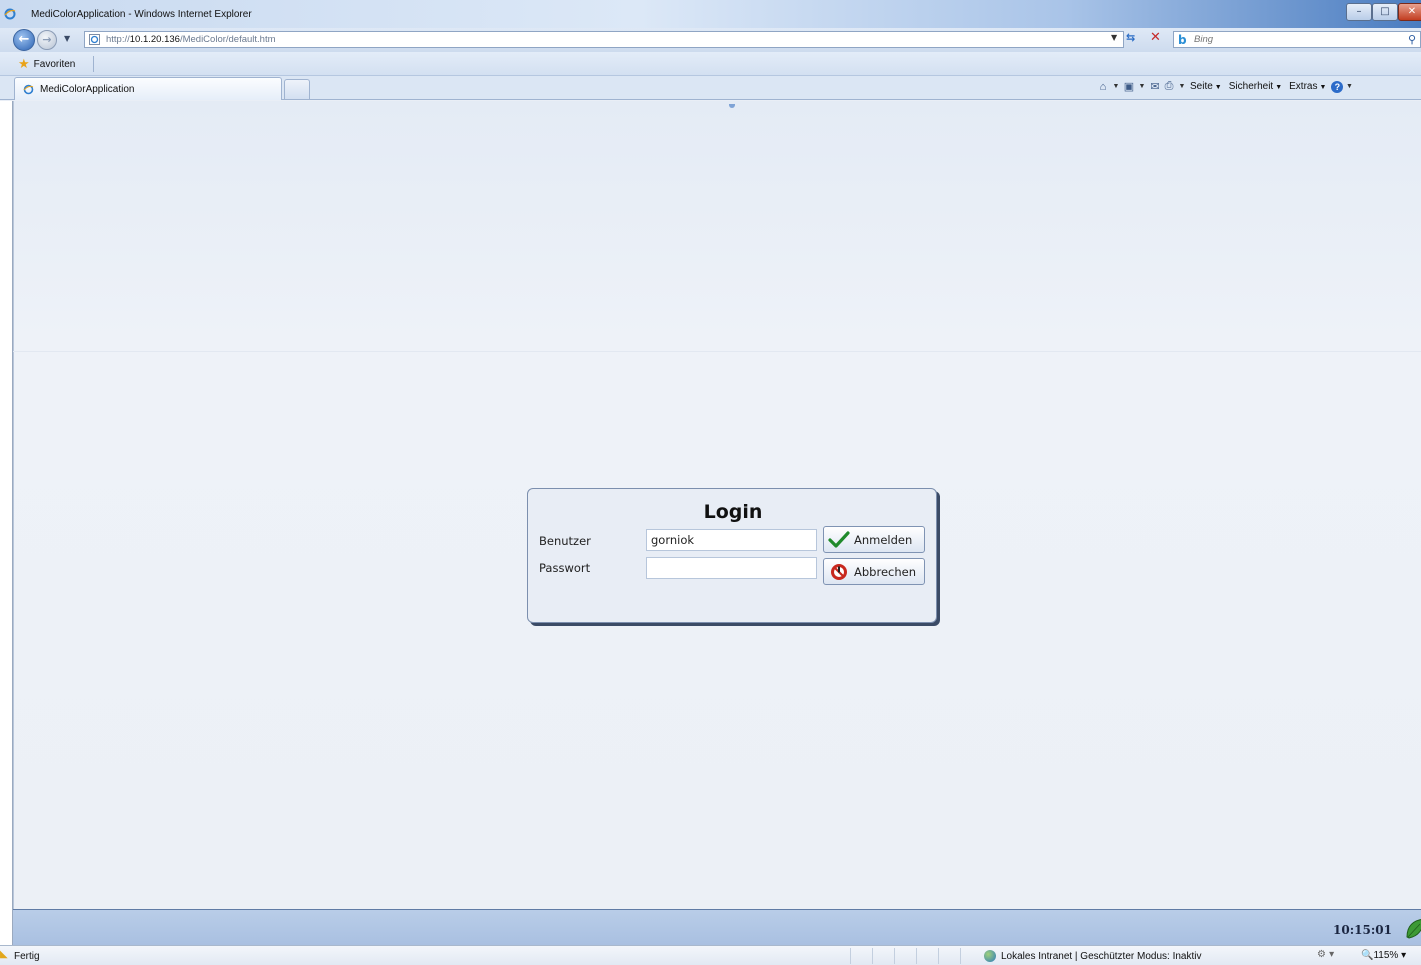 The width and height of the screenshot is (1421, 965). What do you see at coordinates (24, 64) in the screenshot?
I see `star-icon: ★` at bounding box center [24, 64].